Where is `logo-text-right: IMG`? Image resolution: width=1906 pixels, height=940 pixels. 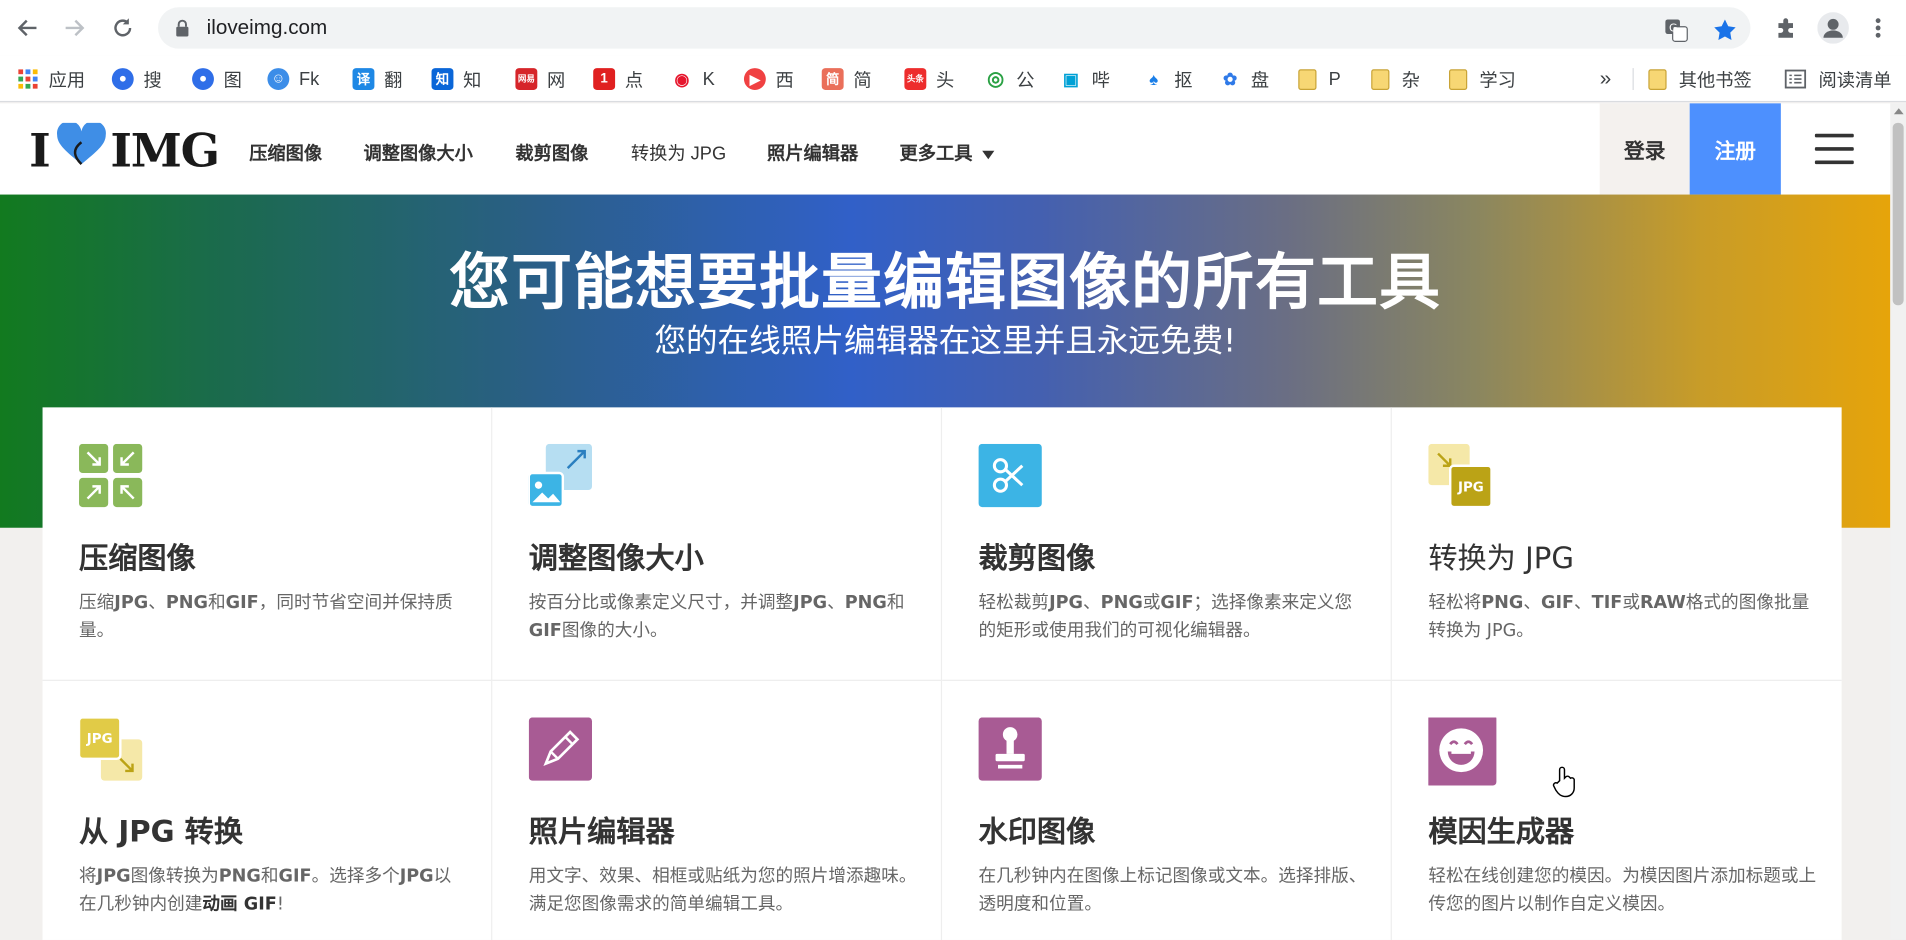 logo-text-right: IMG is located at coordinates (165, 149).